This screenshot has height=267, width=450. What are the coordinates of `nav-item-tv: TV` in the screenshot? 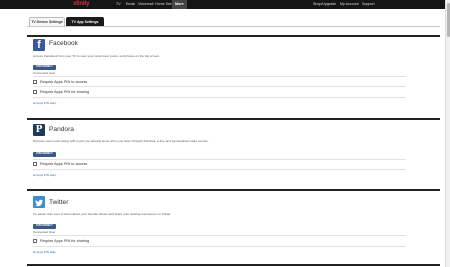 It's located at (118, 4).